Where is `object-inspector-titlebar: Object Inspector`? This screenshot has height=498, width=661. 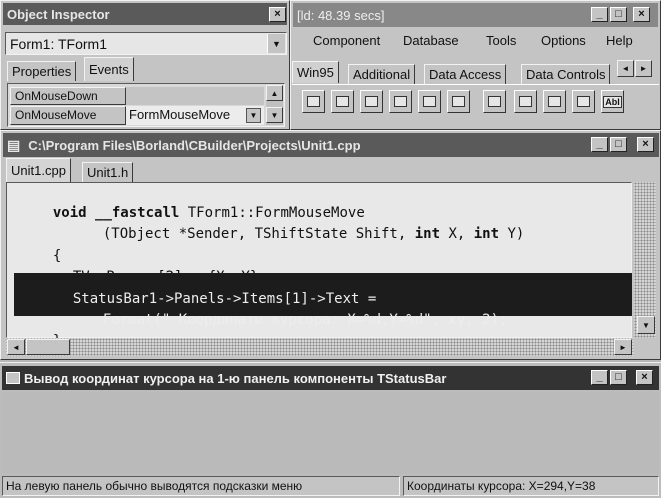
object-inspector-titlebar: Object Inspector is located at coordinates (145, 14).